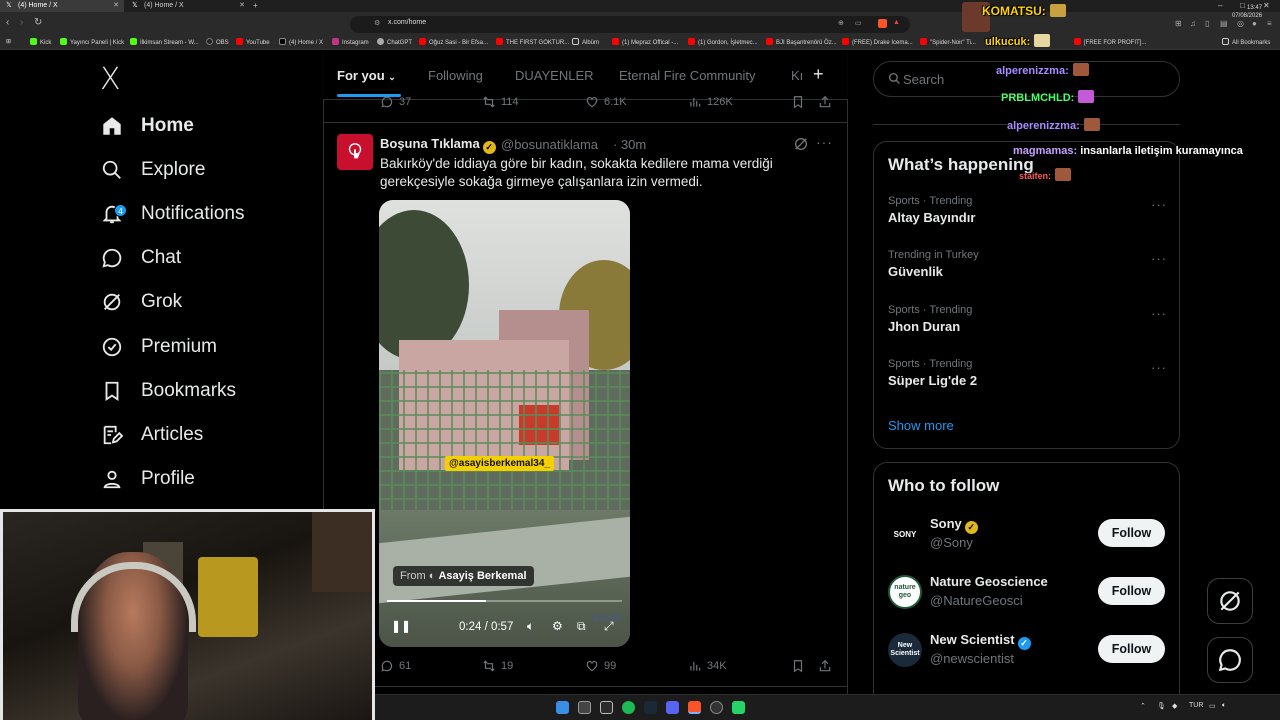 The width and height of the screenshot is (1280, 720). Describe the element at coordinates (395, 666) in the screenshot. I see `reply-button: 61` at that location.